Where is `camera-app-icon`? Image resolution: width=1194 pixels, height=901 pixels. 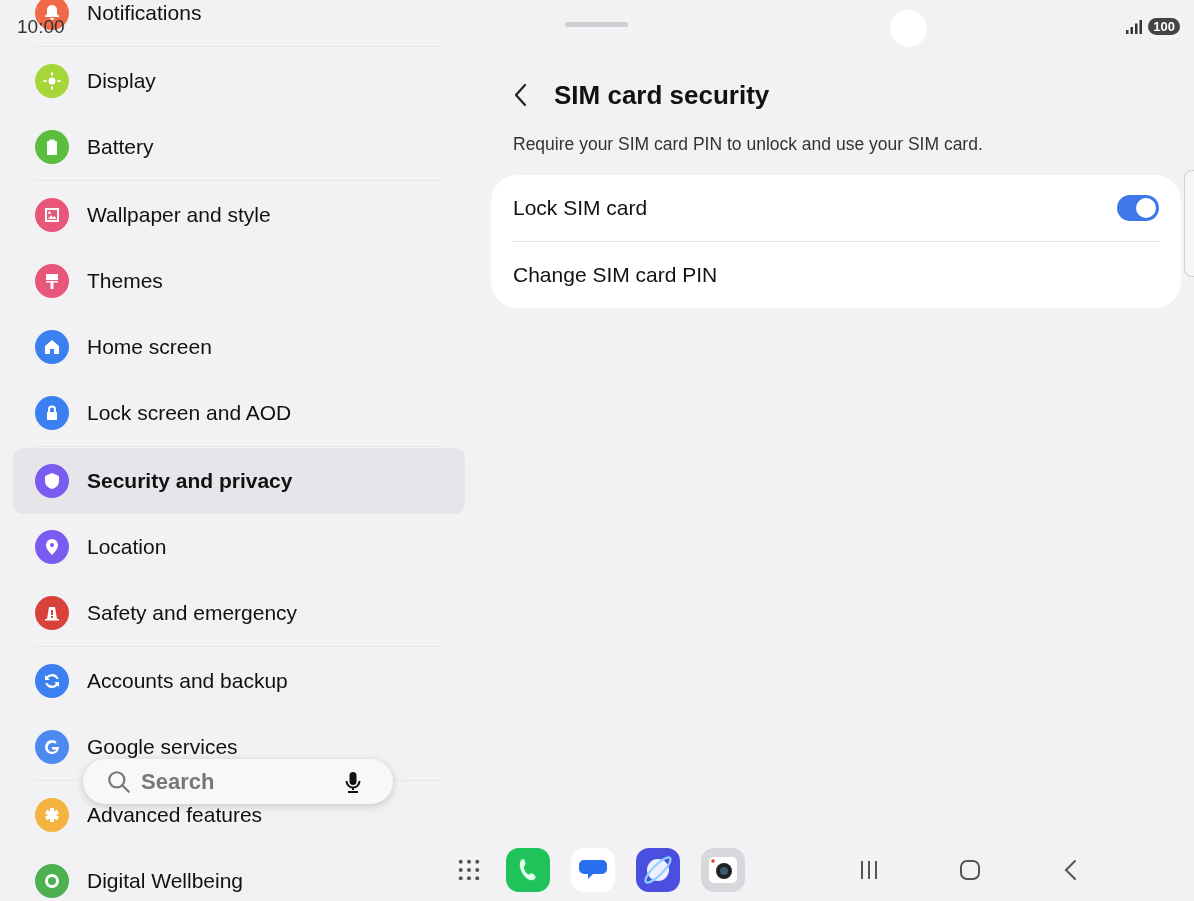 camera-app-icon is located at coordinates (723, 870).